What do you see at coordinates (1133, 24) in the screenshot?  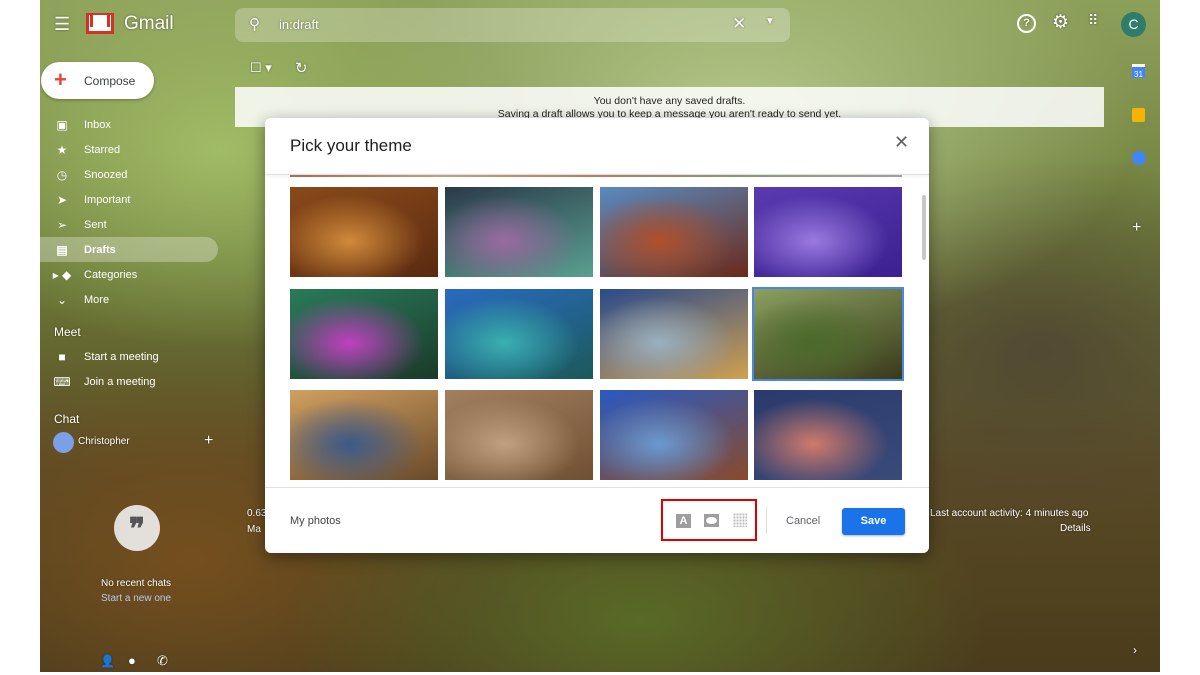 I see `avatar: C` at bounding box center [1133, 24].